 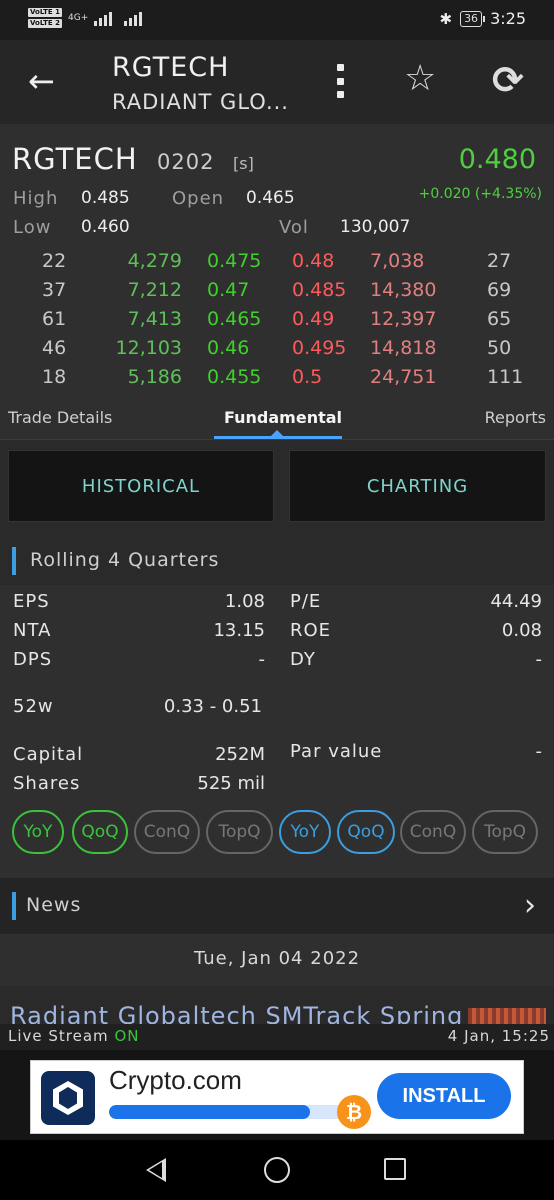 What do you see at coordinates (148, 348) in the screenshot?
I see `bid-qty: 12,103` at bounding box center [148, 348].